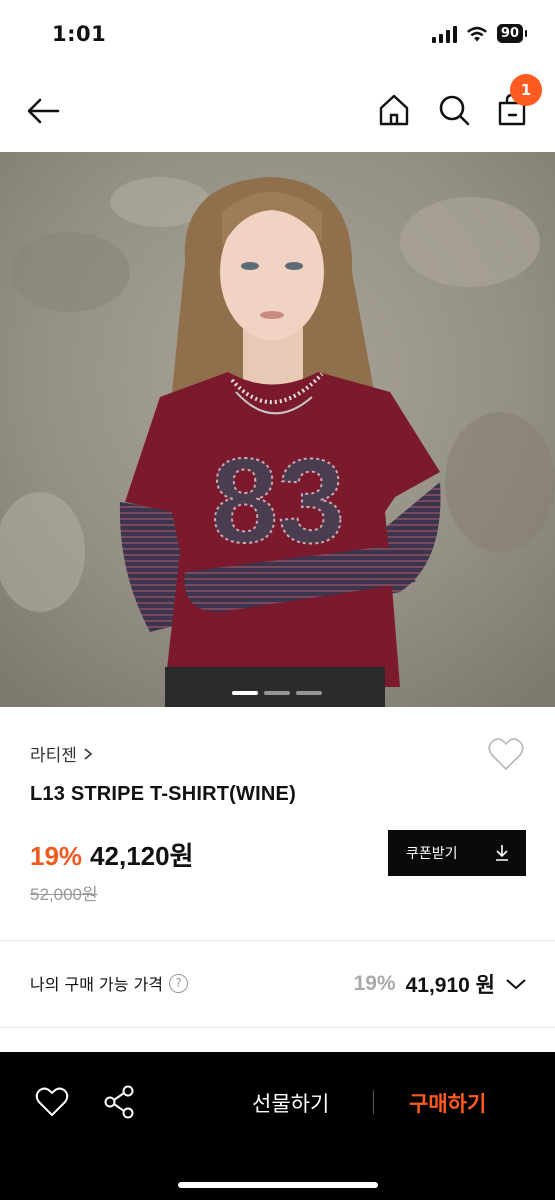  What do you see at coordinates (79, 34) in the screenshot?
I see `status-time: 1:01` at bounding box center [79, 34].